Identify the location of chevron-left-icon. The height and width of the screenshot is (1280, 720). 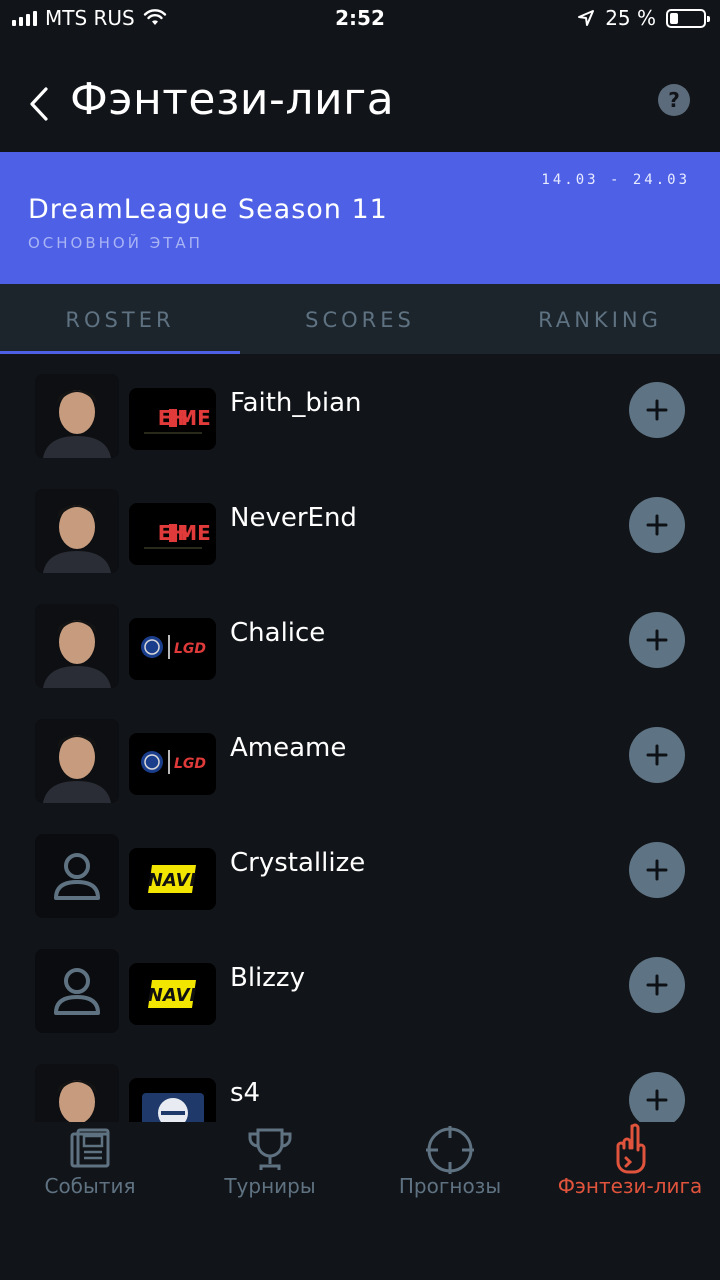
(39, 104).